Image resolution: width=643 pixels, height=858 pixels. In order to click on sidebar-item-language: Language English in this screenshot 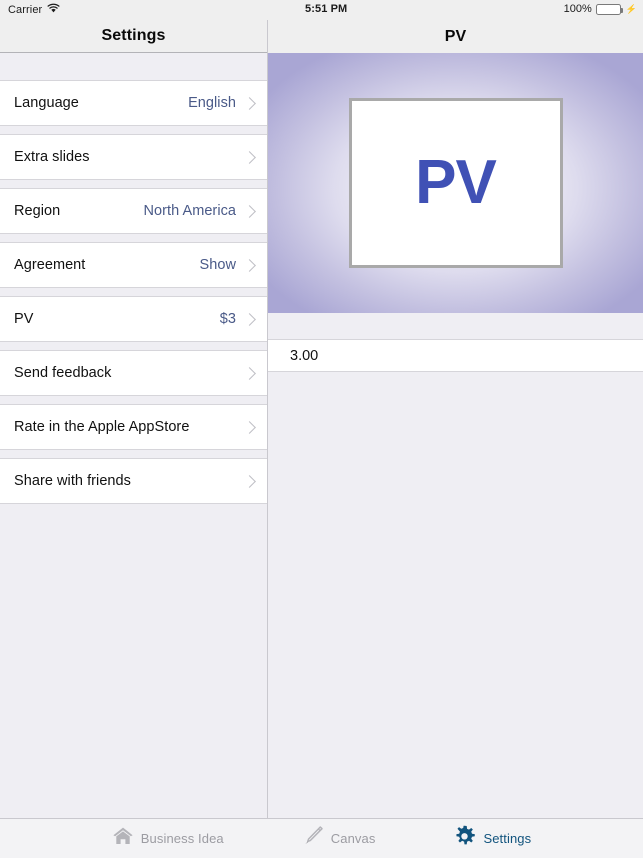, I will do `click(133, 103)`.